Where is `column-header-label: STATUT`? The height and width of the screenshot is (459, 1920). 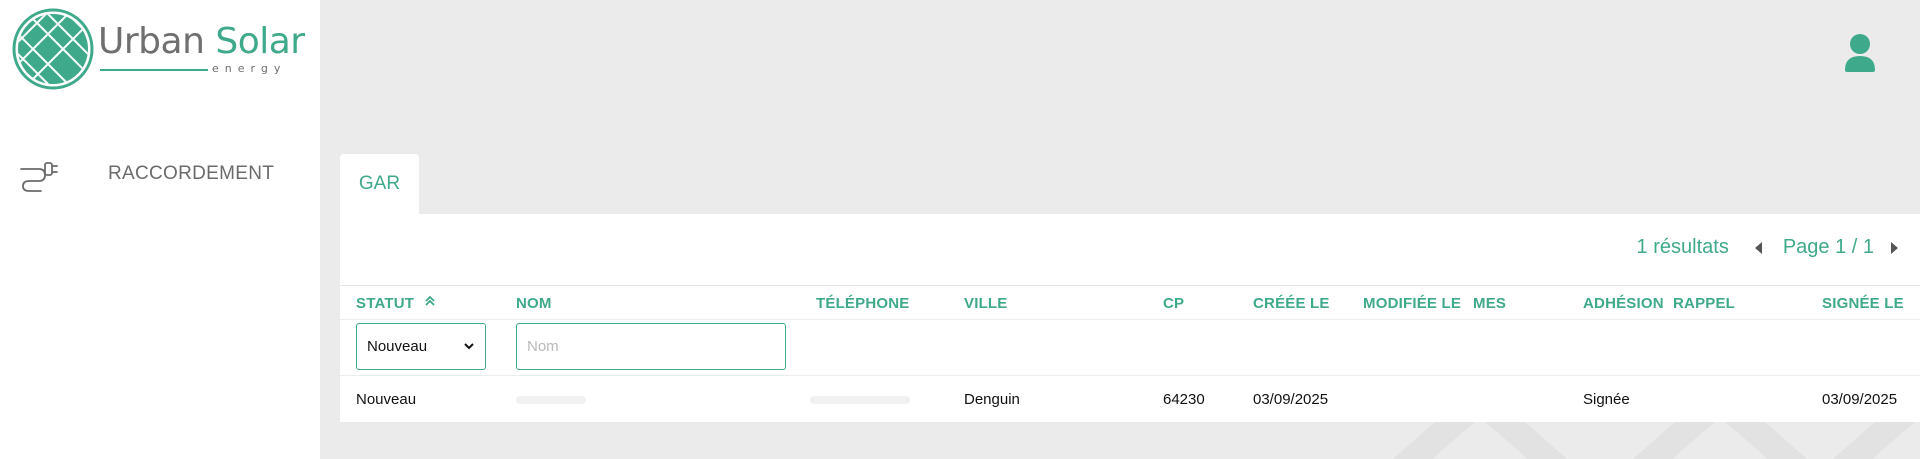 column-header-label: STATUT is located at coordinates (385, 303).